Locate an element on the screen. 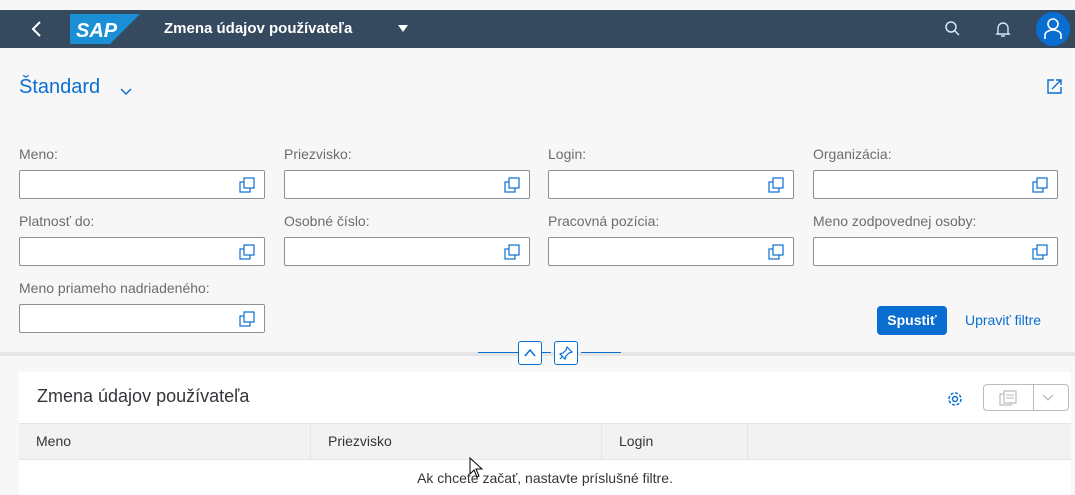  export-menu-button is located at coordinates (1026, 397).